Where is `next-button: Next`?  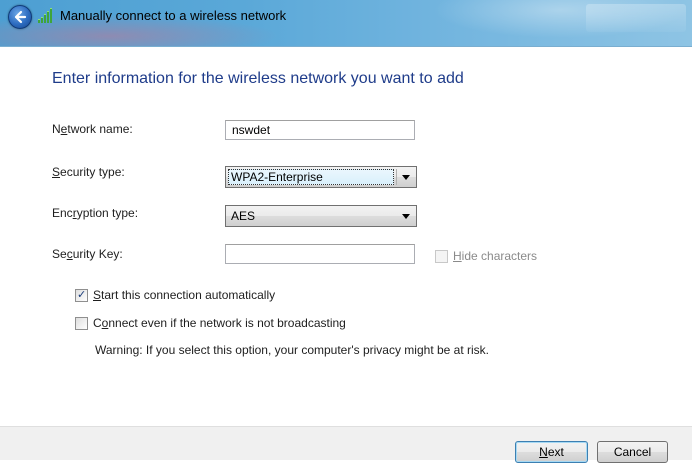 next-button: Next is located at coordinates (551, 452).